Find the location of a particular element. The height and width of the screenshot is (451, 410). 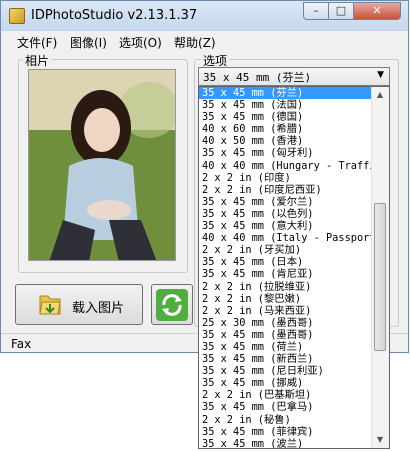

minimize-button: – is located at coordinates (316, 11).